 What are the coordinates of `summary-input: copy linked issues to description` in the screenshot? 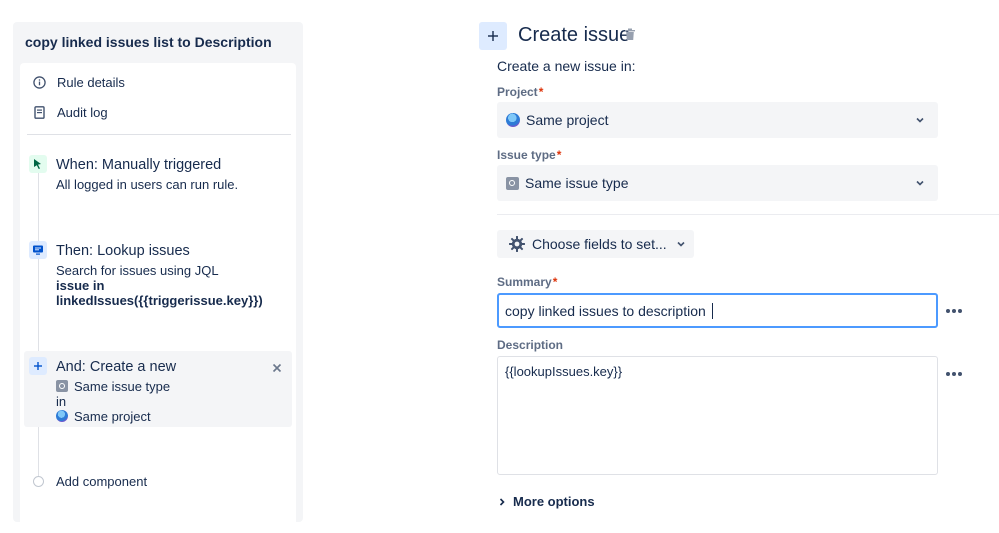 It's located at (717, 310).